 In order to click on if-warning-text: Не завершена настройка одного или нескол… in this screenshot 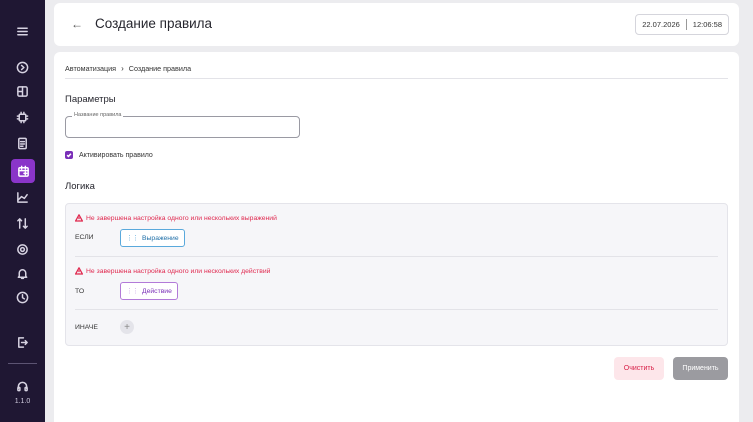, I will do `click(181, 218)`.